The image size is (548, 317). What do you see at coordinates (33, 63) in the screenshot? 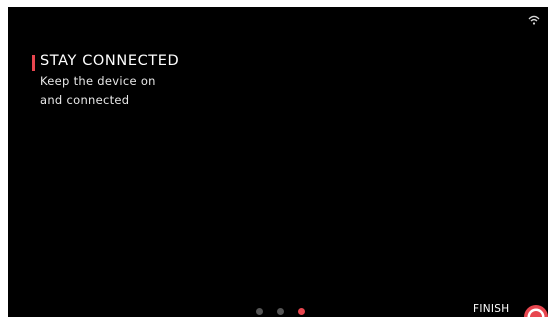
I see `title-accent-bar` at bounding box center [33, 63].